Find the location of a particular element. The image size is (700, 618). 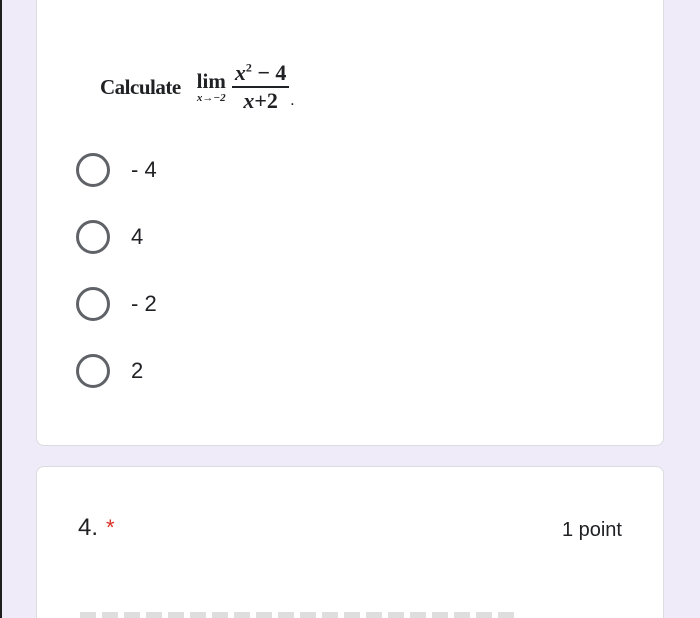

question-points: 1 point is located at coordinates (591, 530).